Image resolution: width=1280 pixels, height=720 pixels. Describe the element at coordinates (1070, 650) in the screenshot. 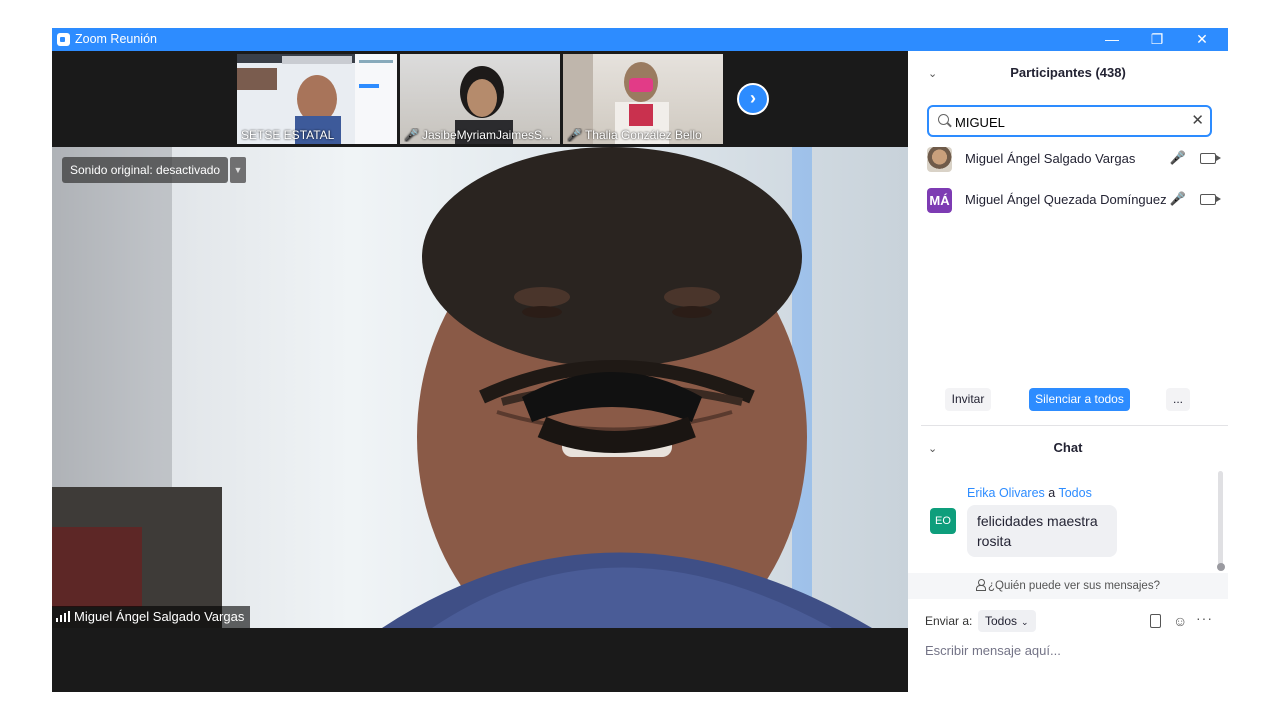

I see `chat-message-input` at that location.